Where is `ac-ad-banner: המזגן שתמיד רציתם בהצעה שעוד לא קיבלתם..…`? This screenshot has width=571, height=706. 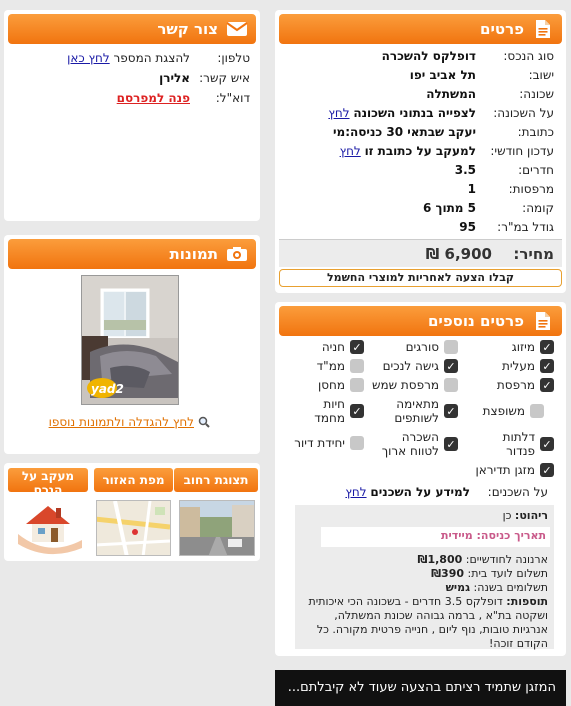
ac-ad-banner: המזגן שתמיד רציתם בהצעה שעוד לא קיבלתם..… is located at coordinates (420, 688).